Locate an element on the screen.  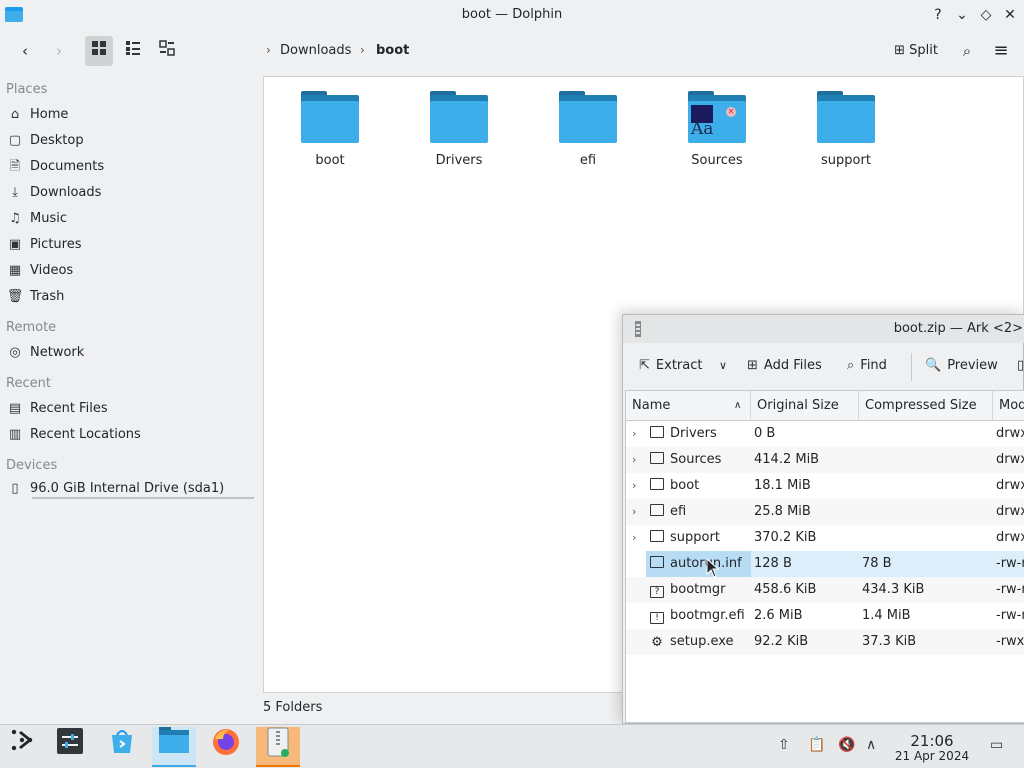
place-label: Home is located at coordinates (49, 114).